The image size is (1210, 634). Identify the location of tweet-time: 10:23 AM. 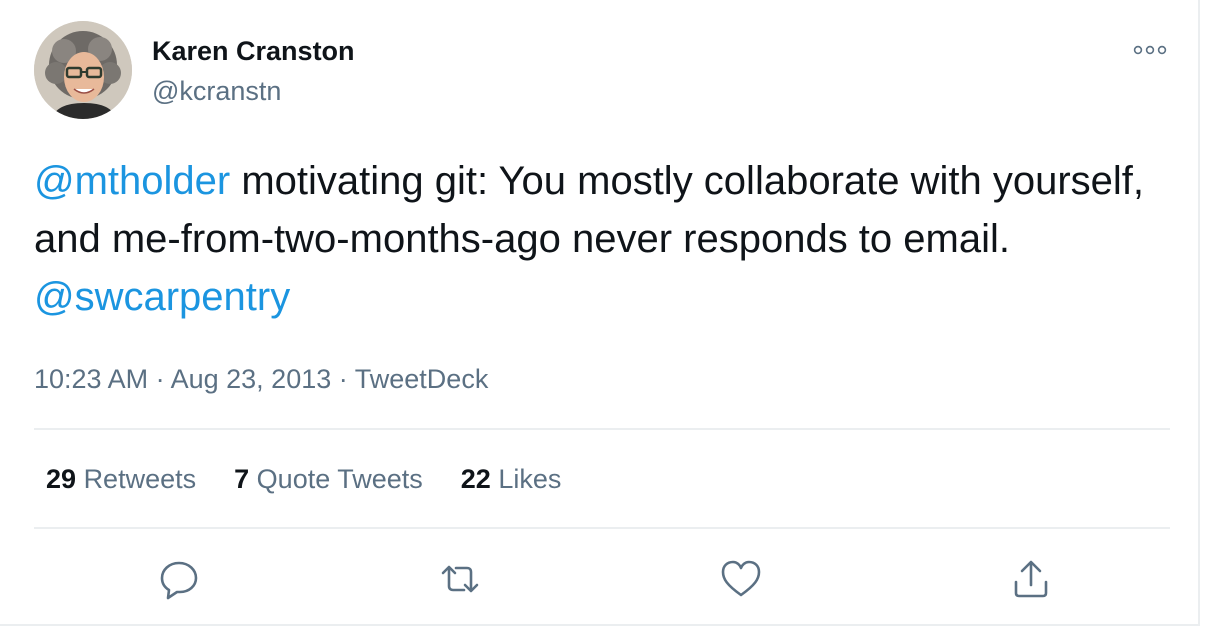
(91, 379).